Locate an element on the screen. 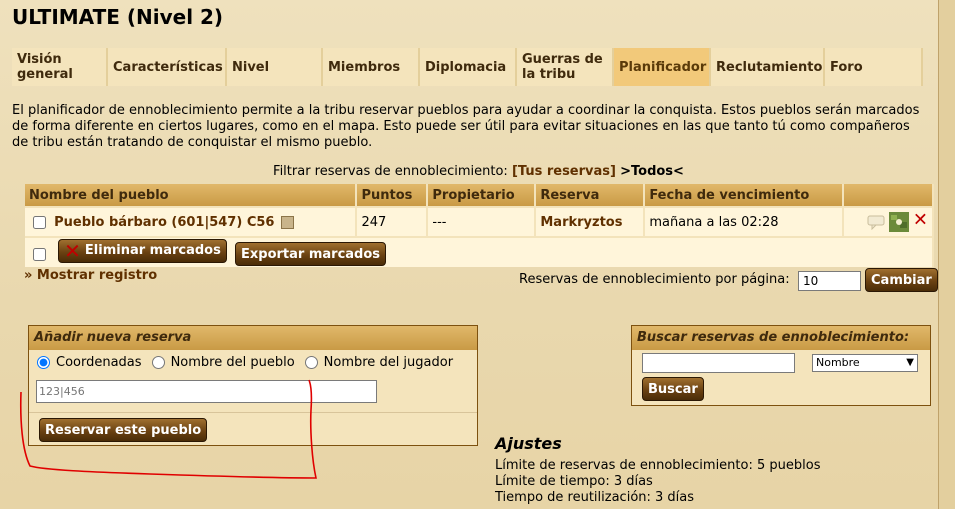  tab-guerras-de-la-tribu: Guerras de la tribu is located at coordinates (565, 67).